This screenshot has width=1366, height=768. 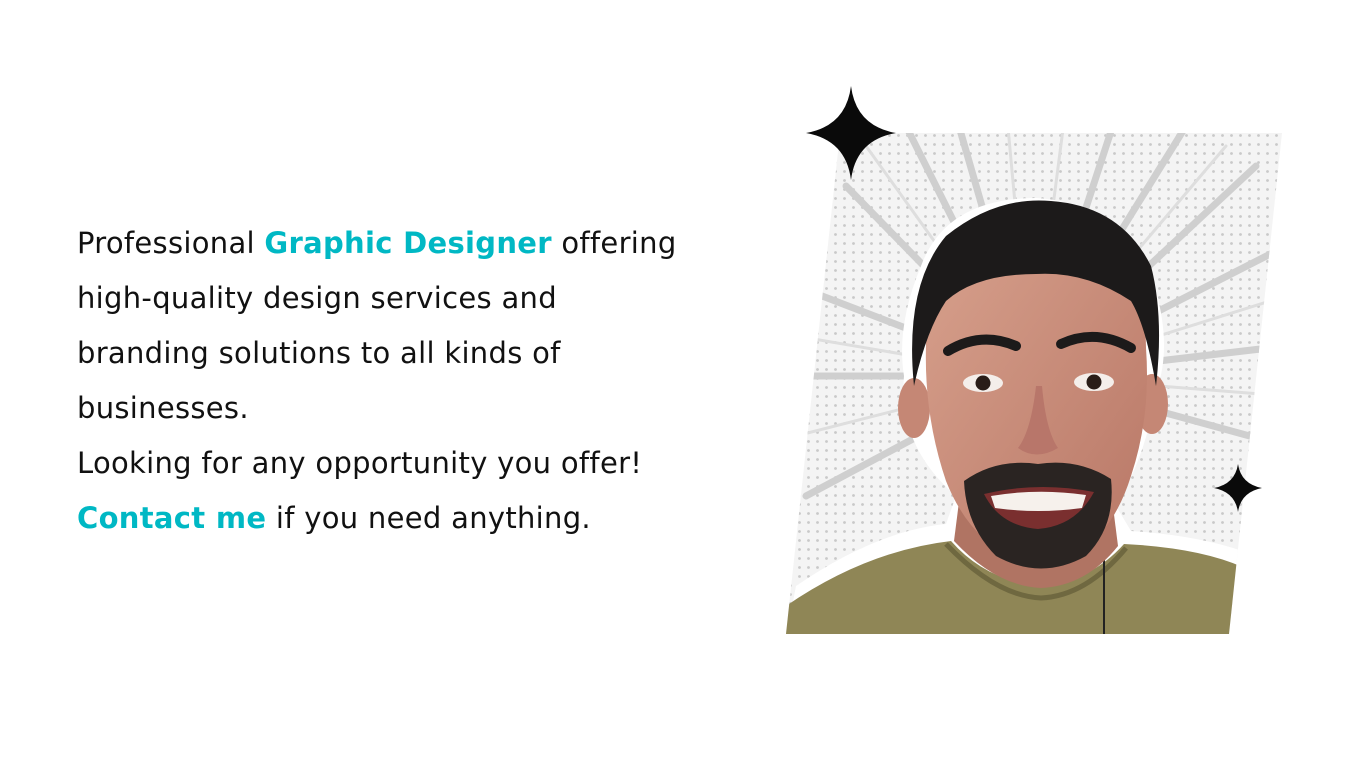 I want to click on job-title-highlight: Graphic Designer, so click(x=408, y=243).